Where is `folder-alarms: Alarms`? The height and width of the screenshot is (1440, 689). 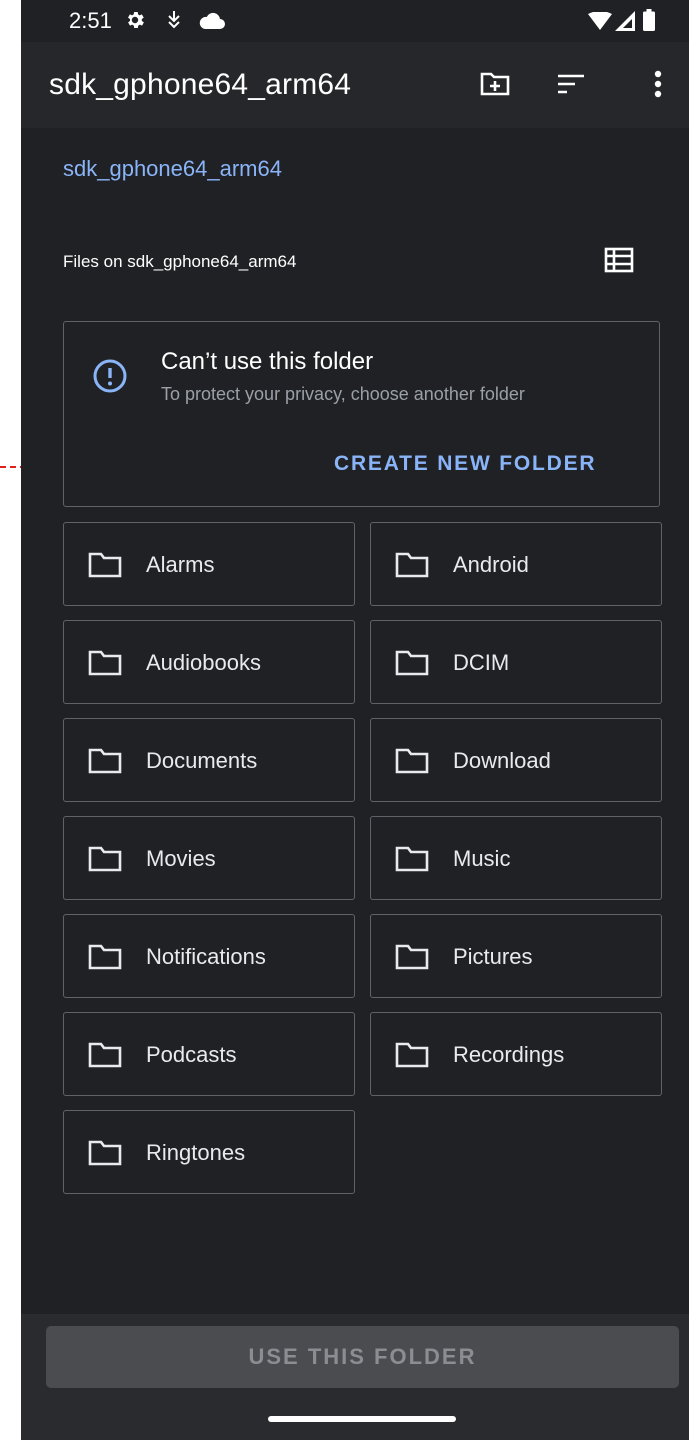
folder-alarms: Alarms is located at coordinates (209, 564).